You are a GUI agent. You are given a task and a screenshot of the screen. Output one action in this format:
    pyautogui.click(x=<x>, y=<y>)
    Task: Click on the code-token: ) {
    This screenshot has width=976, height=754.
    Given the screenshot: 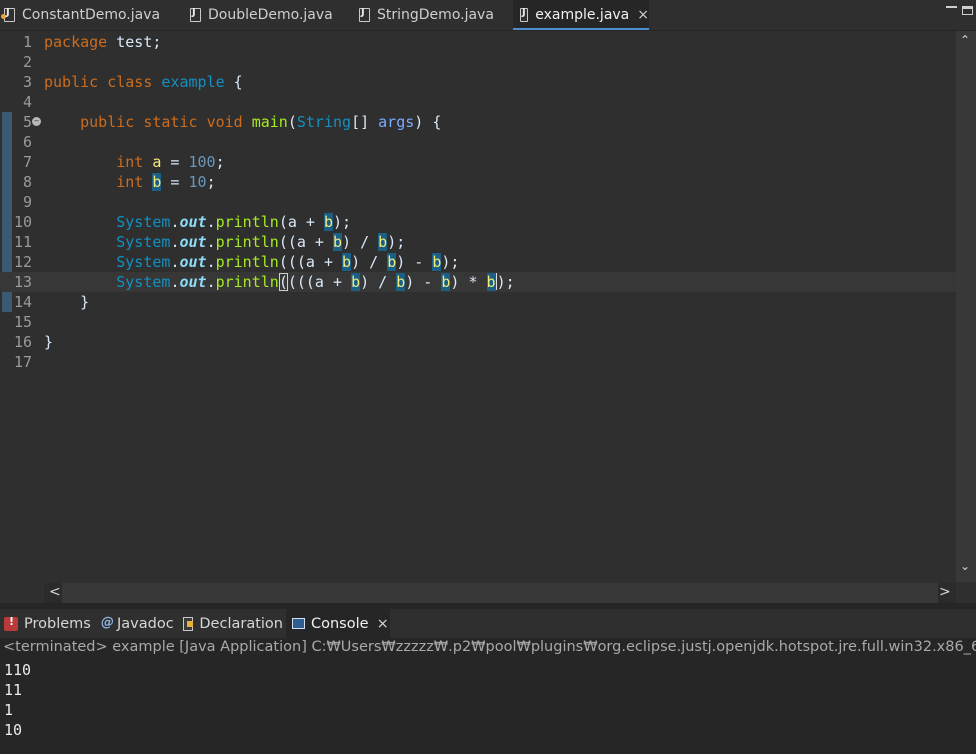 What is the action you would take?
    pyautogui.click(x=428, y=122)
    